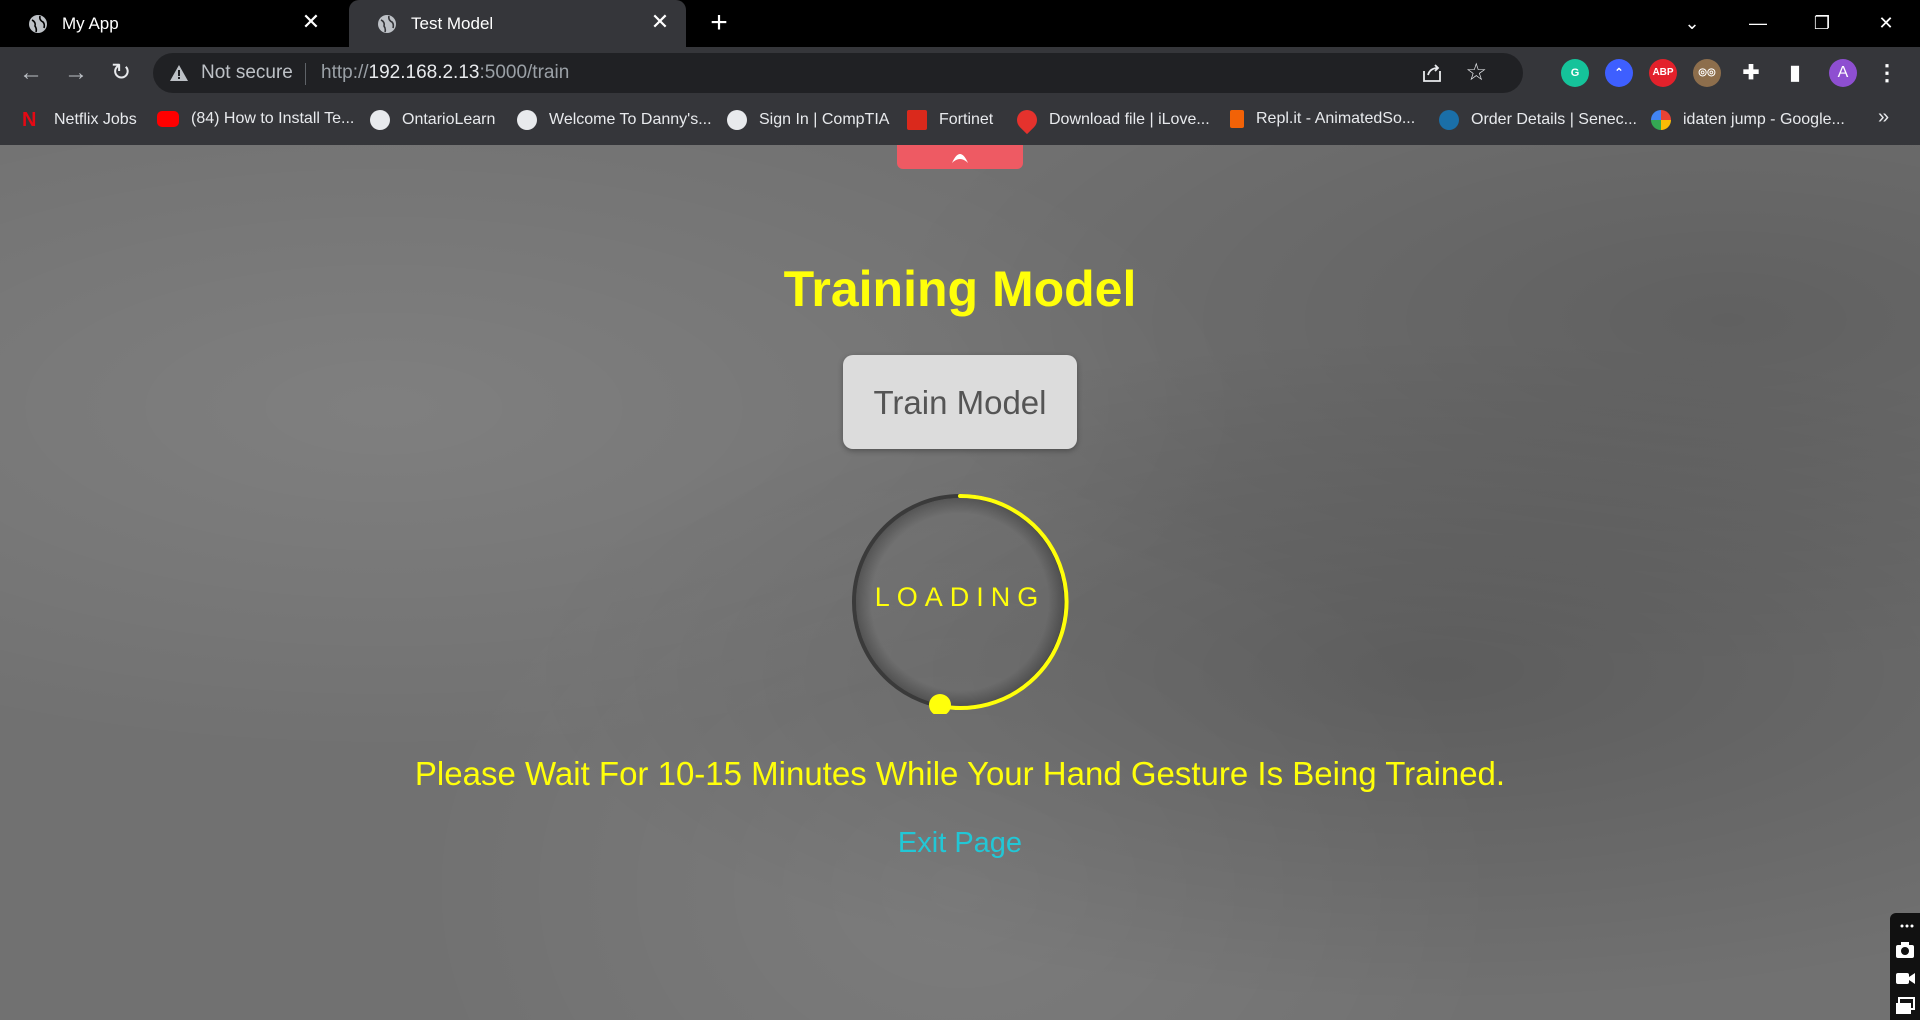  What do you see at coordinates (1905, 950) in the screenshot?
I see `camera-icon` at bounding box center [1905, 950].